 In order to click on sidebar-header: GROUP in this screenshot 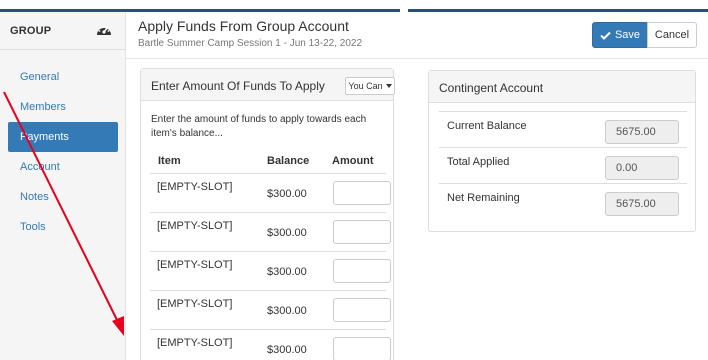, I will do `click(62, 31)`.